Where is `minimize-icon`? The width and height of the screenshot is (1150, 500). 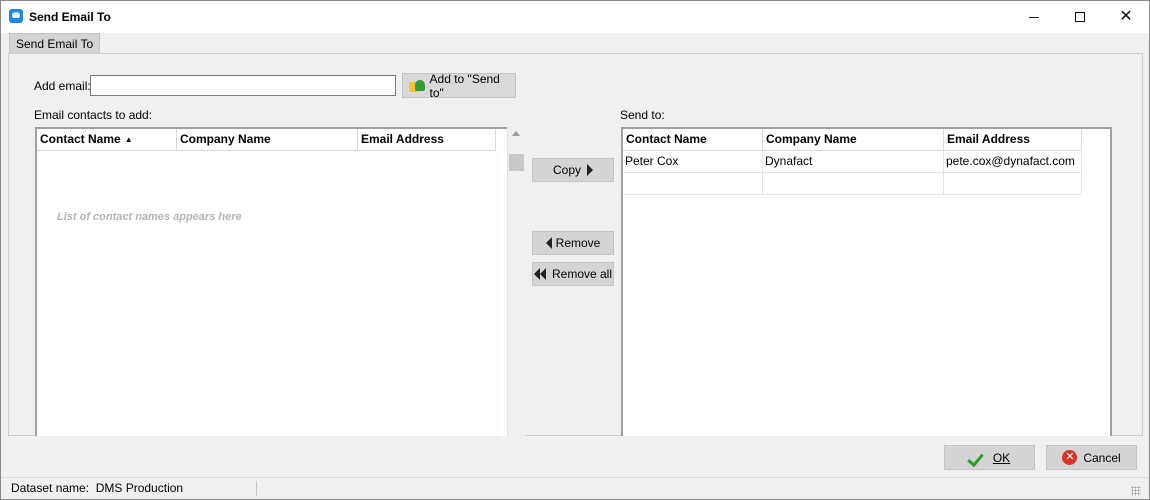 minimize-icon is located at coordinates (1034, 17).